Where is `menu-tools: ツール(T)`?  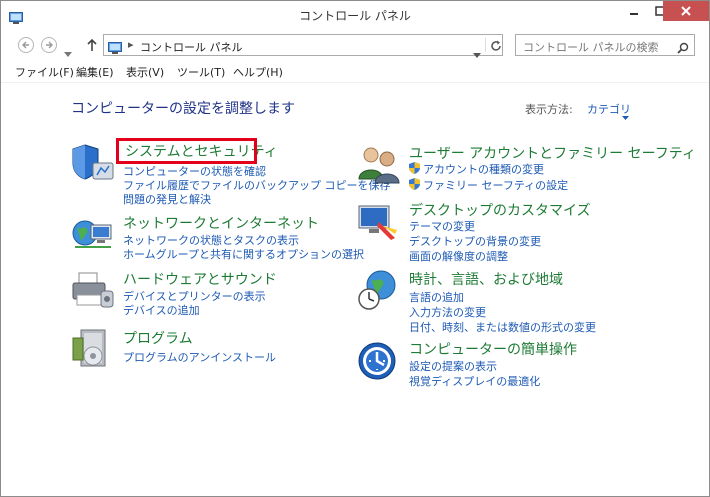
menu-tools: ツール(T) is located at coordinates (201, 72).